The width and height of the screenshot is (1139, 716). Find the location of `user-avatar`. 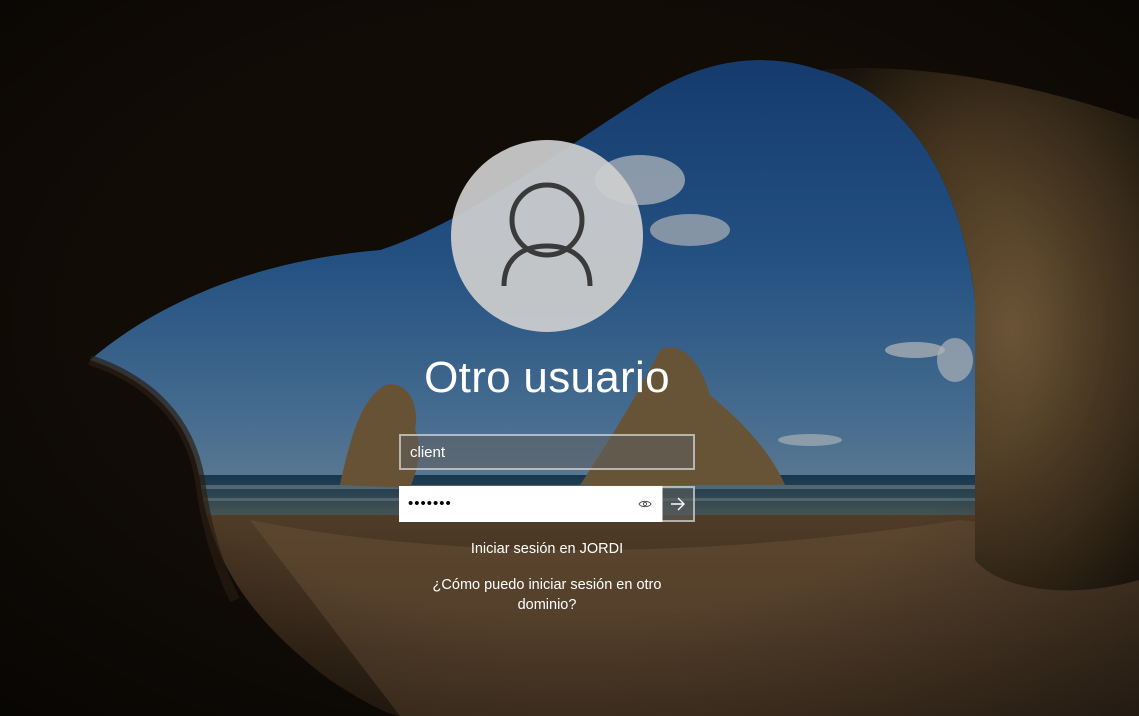

user-avatar is located at coordinates (547, 236).